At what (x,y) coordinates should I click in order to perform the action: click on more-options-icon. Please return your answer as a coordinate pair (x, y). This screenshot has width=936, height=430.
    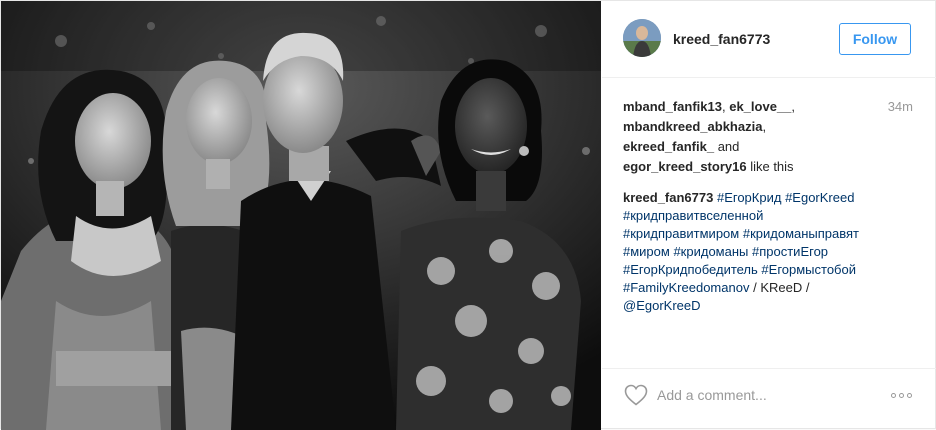
    Looking at the image, I should click on (901, 395).